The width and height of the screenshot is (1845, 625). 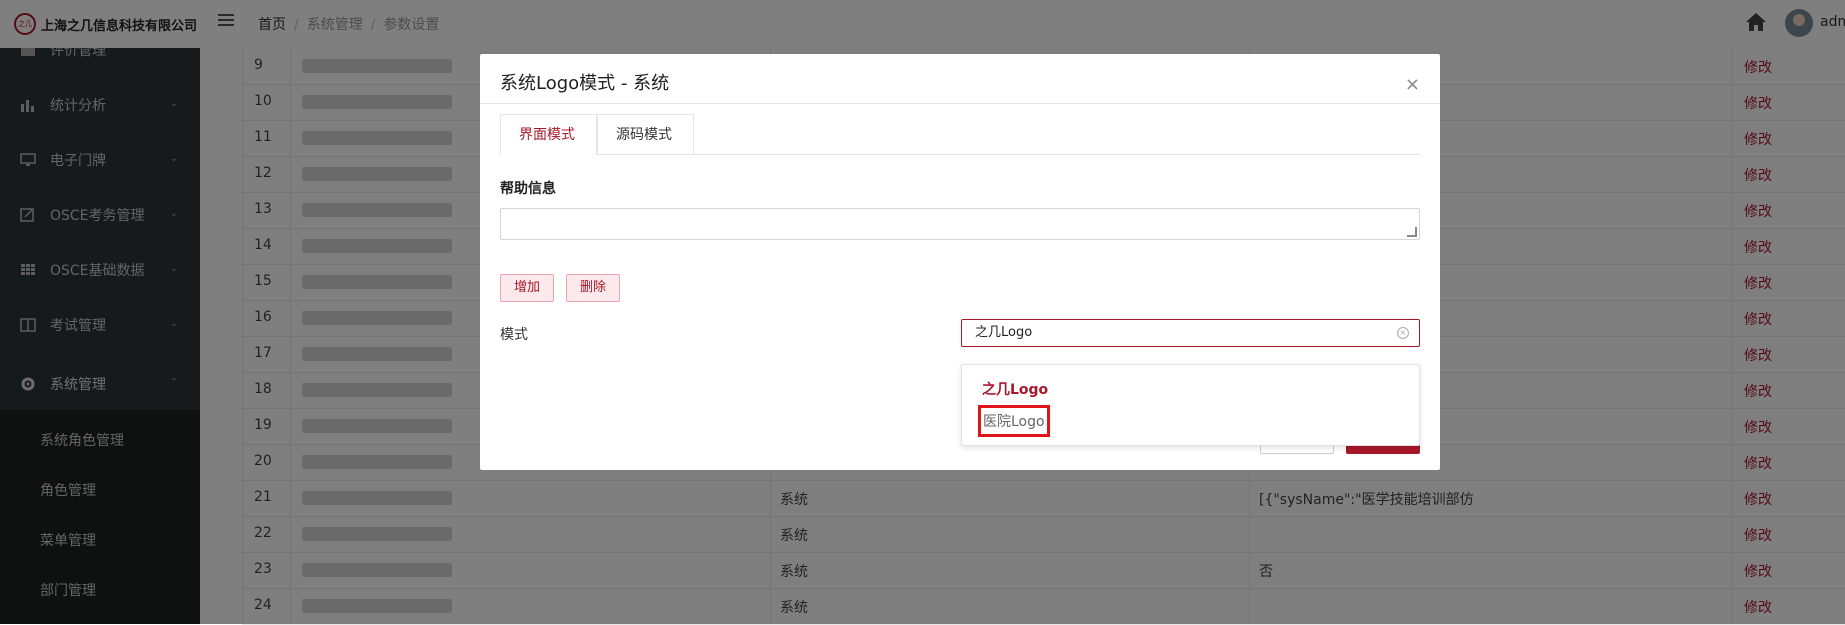 I want to click on option-zhiji-logo: 之几Logo, so click(x=1015, y=389).